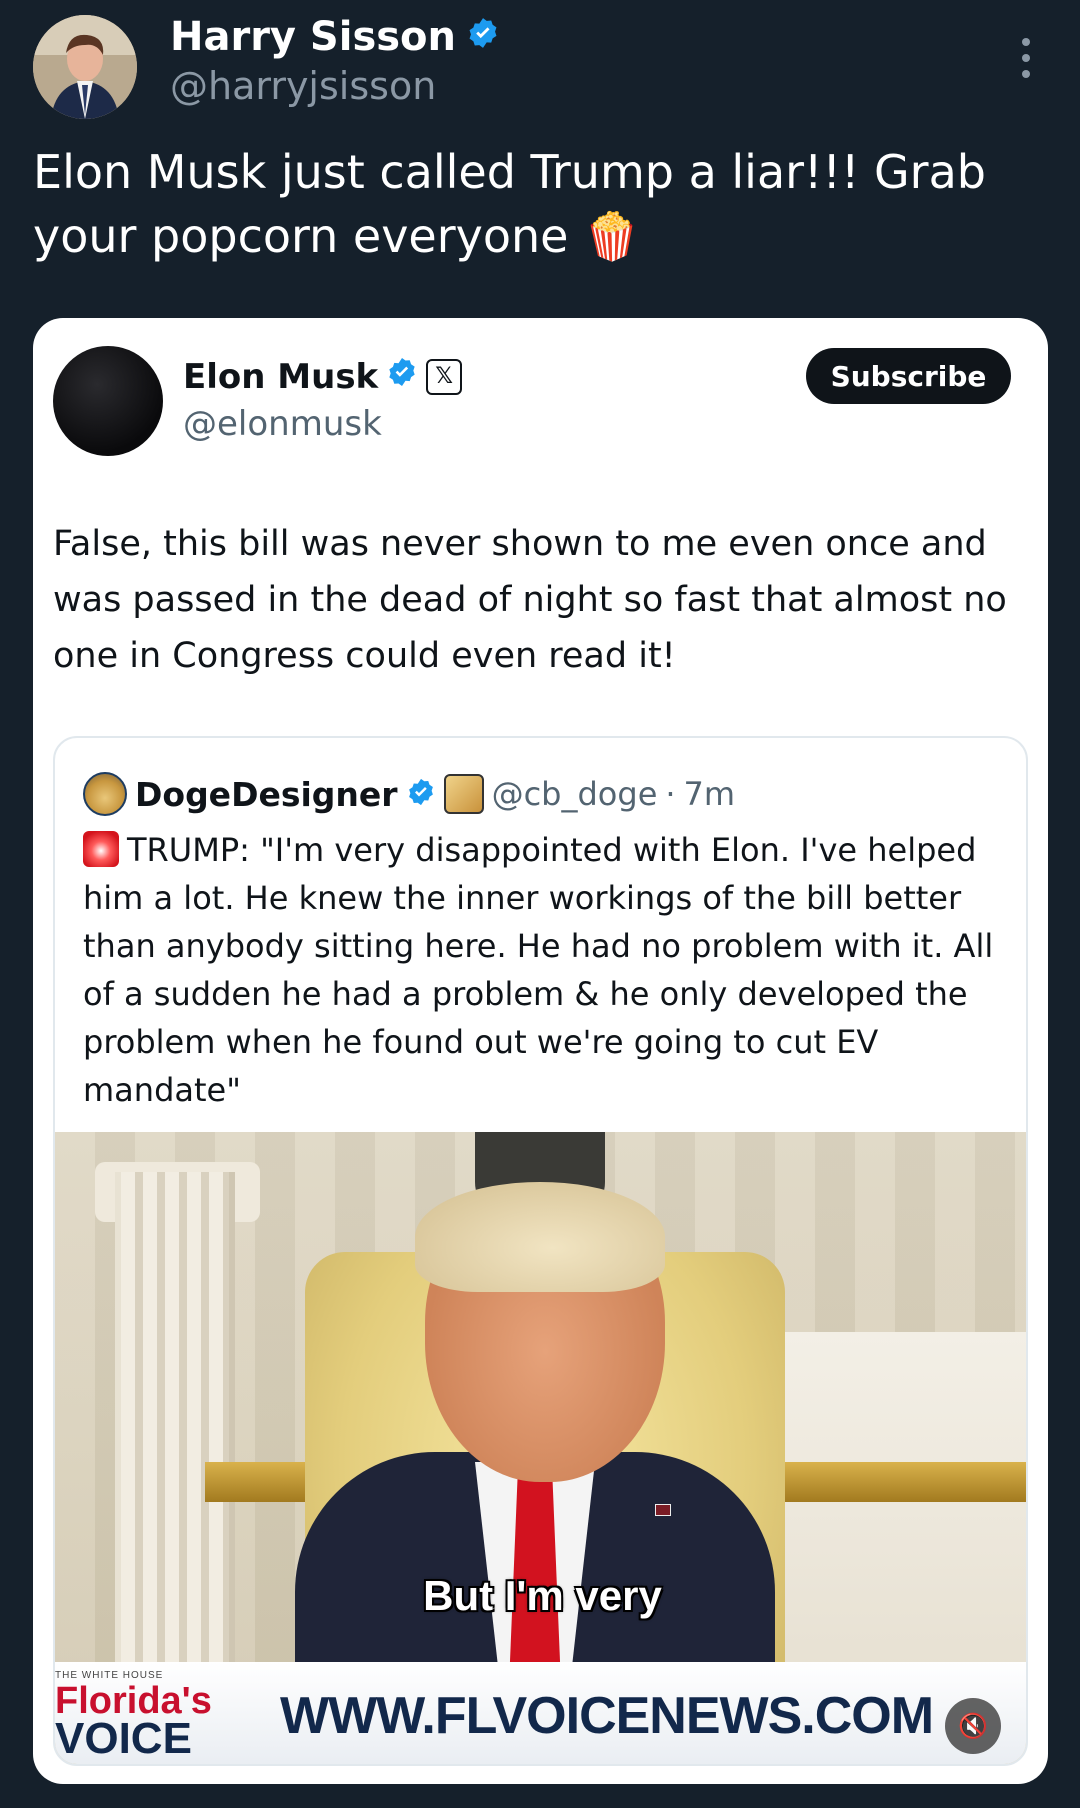 The width and height of the screenshot is (1080, 1808). I want to click on subscribe-button: Subscribe, so click(908, 376).